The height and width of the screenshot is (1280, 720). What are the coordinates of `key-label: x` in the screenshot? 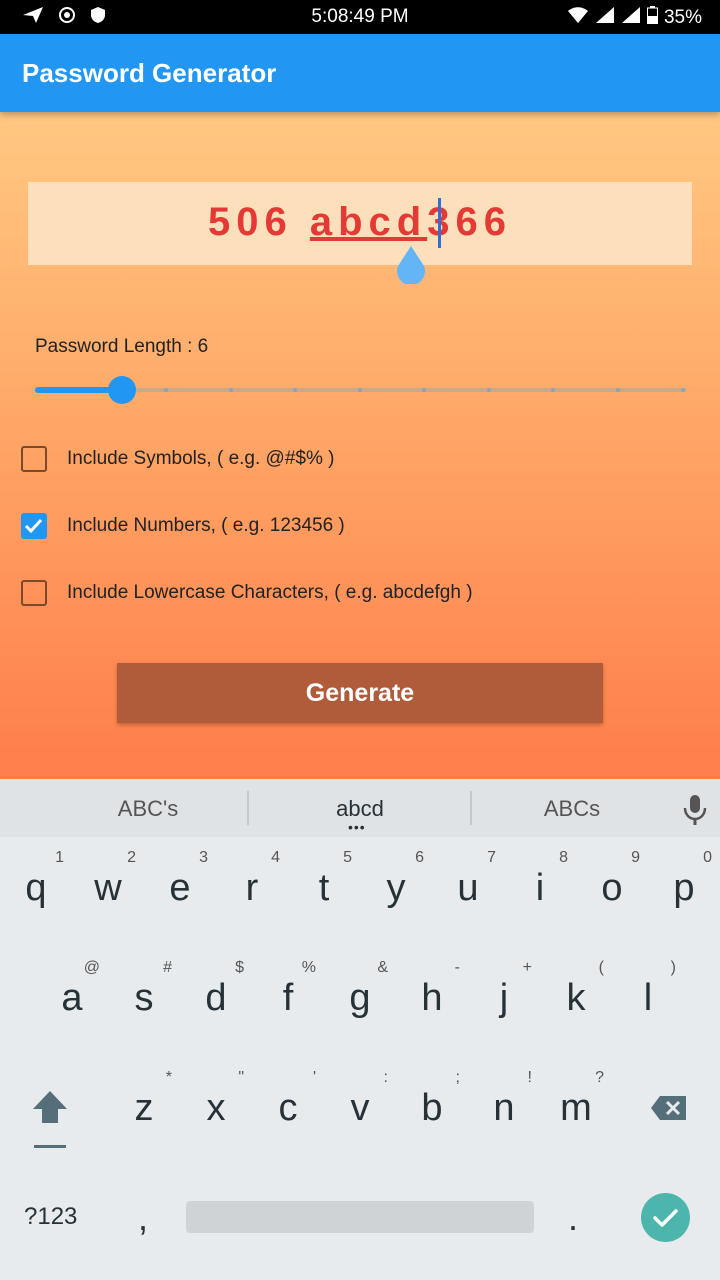 It's located at (216, 1108).